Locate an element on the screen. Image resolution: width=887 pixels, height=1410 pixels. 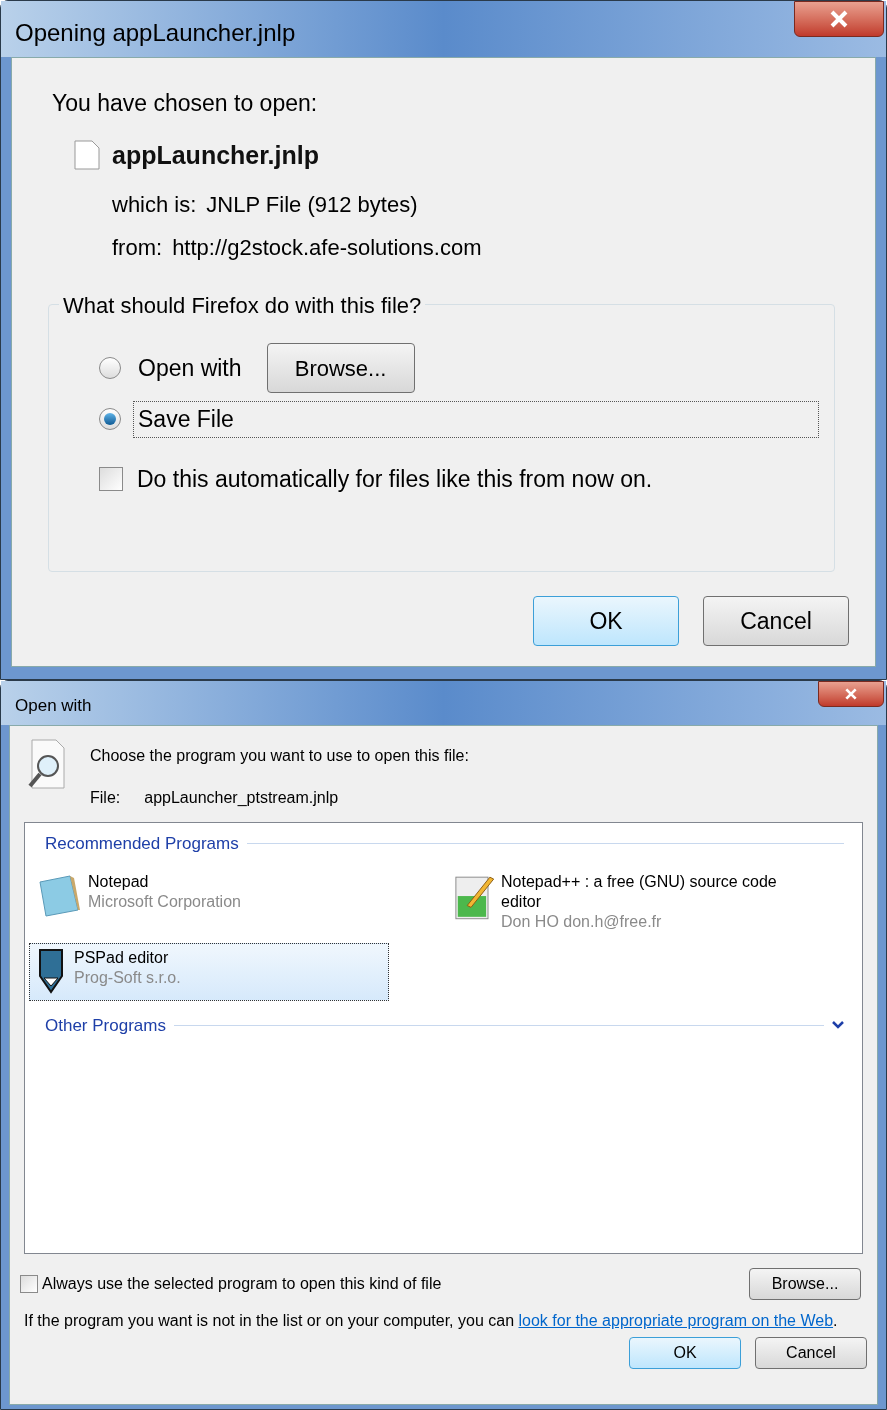
checkbox-label: Always use the selected program to open this kind of file is located at coordinates (242, 1284).